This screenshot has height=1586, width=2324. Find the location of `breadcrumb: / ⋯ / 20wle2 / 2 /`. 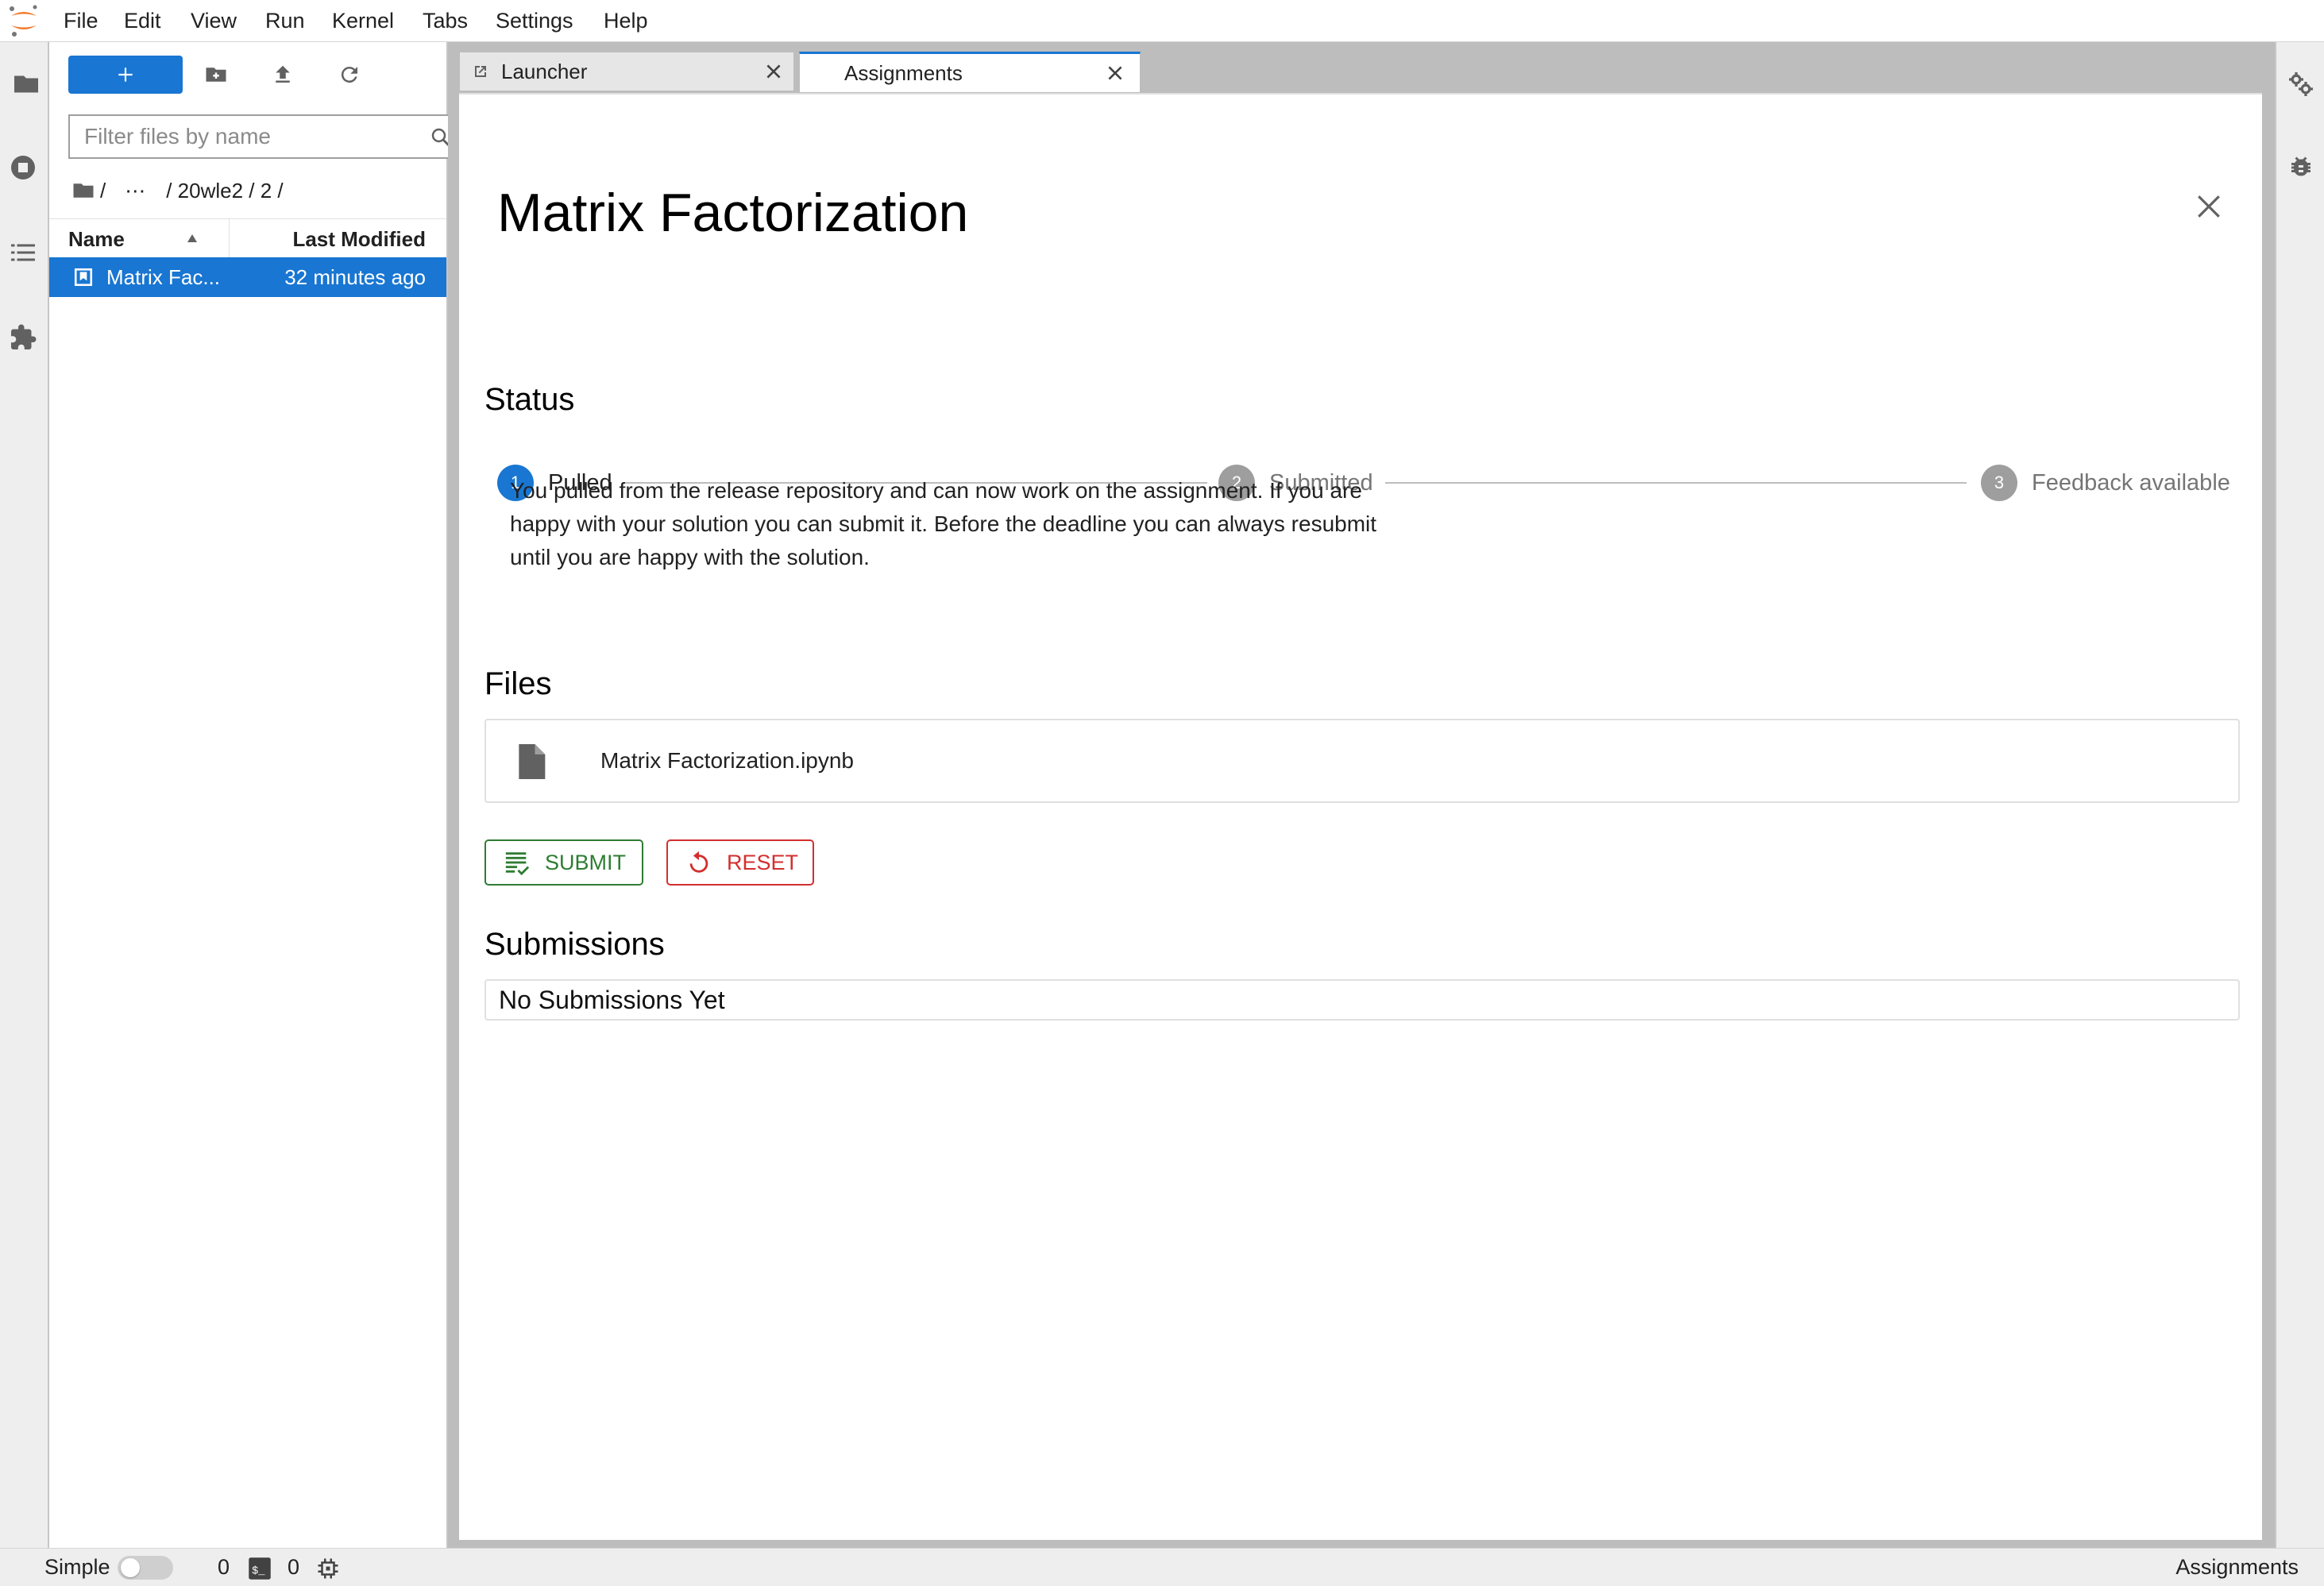

breadcrumb: / ⋯ / 20wle2 / 2 / is located at coordinates (177, 191).